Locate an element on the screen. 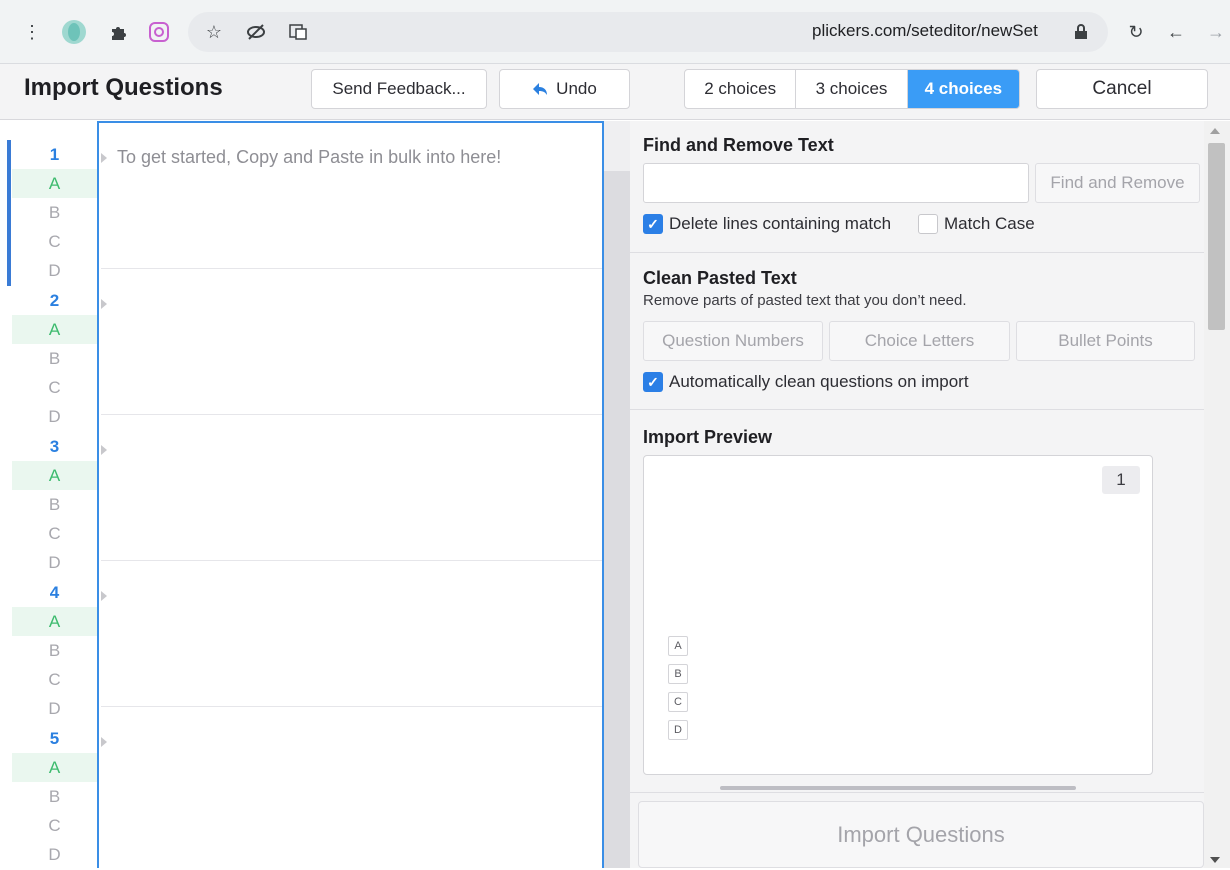  panel-scrollbar-thumb is located at coordinates (1216, 236).